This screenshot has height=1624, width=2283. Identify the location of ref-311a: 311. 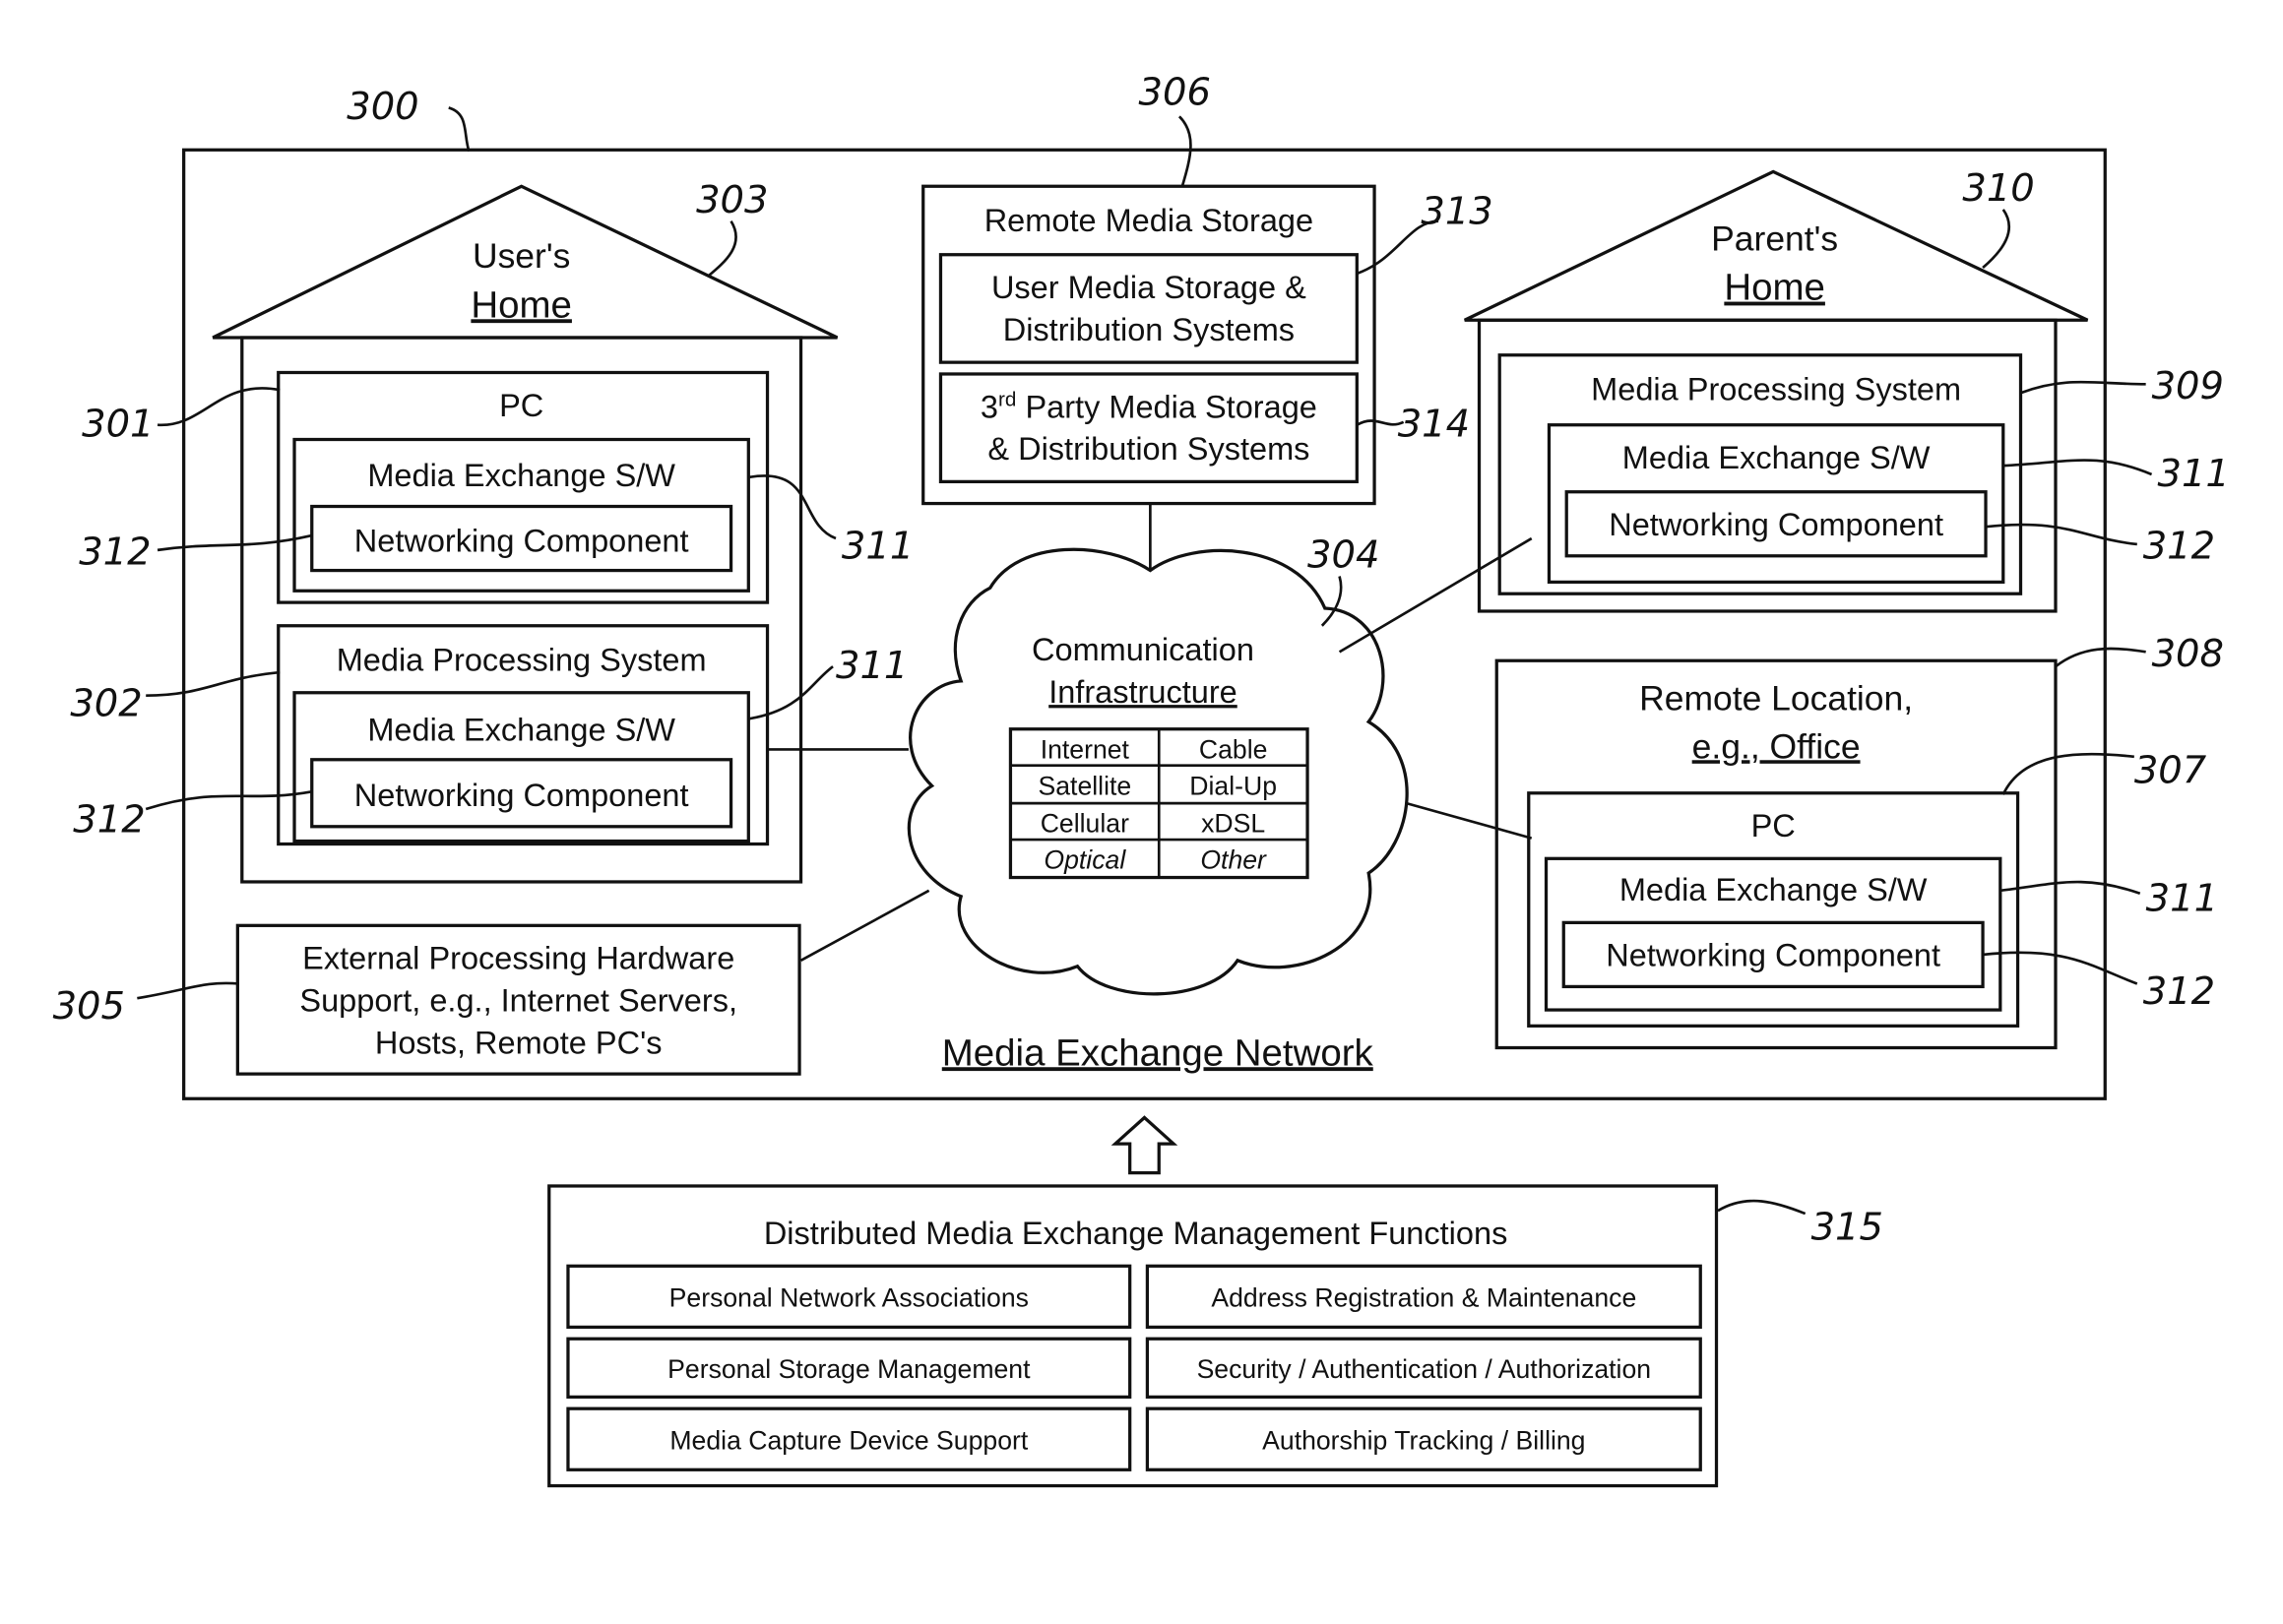
(878, 547).